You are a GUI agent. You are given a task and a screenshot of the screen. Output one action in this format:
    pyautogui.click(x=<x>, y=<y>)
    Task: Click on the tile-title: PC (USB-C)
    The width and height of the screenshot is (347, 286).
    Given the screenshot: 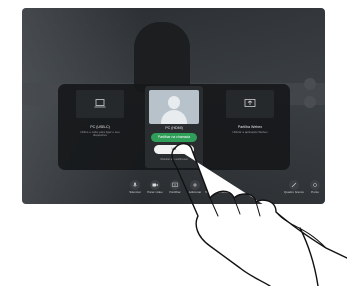 What is the action you would take?
    pyautogui.click(x=100, y=127)
    